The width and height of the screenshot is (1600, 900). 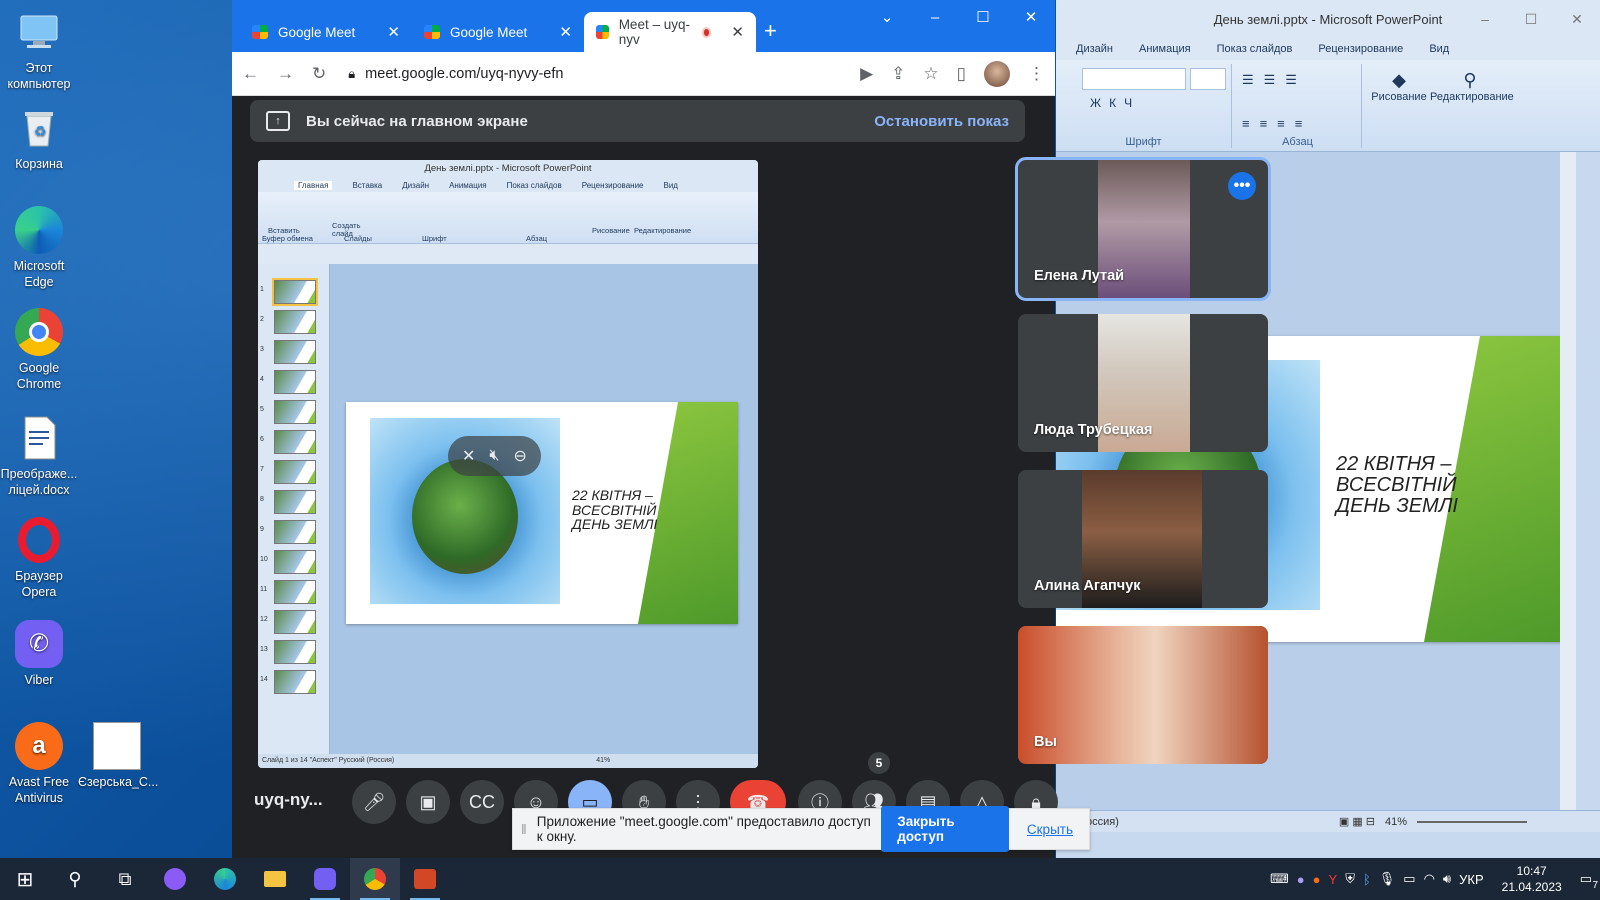 I want to click on desktop-icon-avast: a Avast Free Antivirus, so click(x=39, y=764).